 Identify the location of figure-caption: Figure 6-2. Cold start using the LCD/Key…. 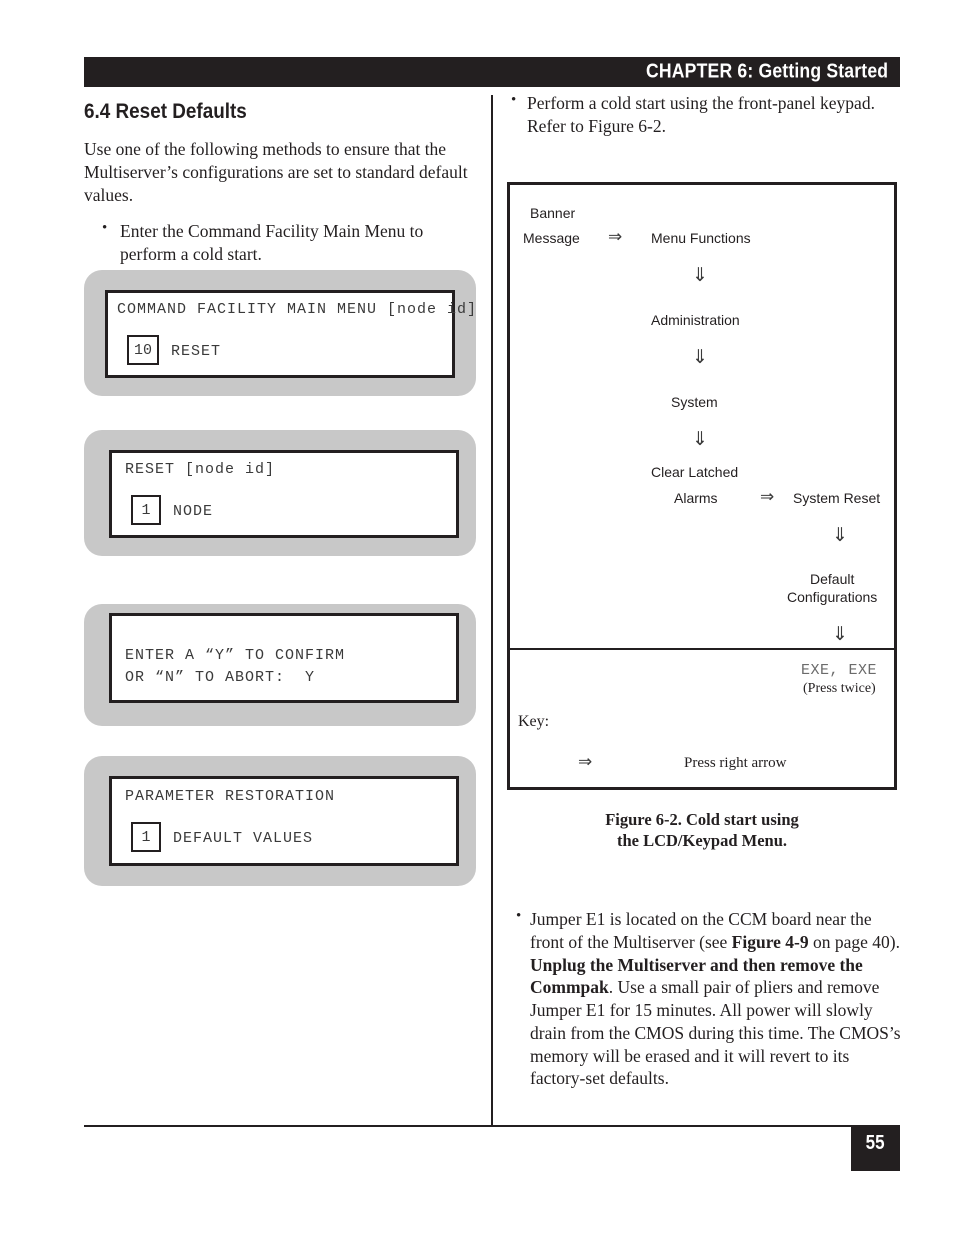
(702, 830).